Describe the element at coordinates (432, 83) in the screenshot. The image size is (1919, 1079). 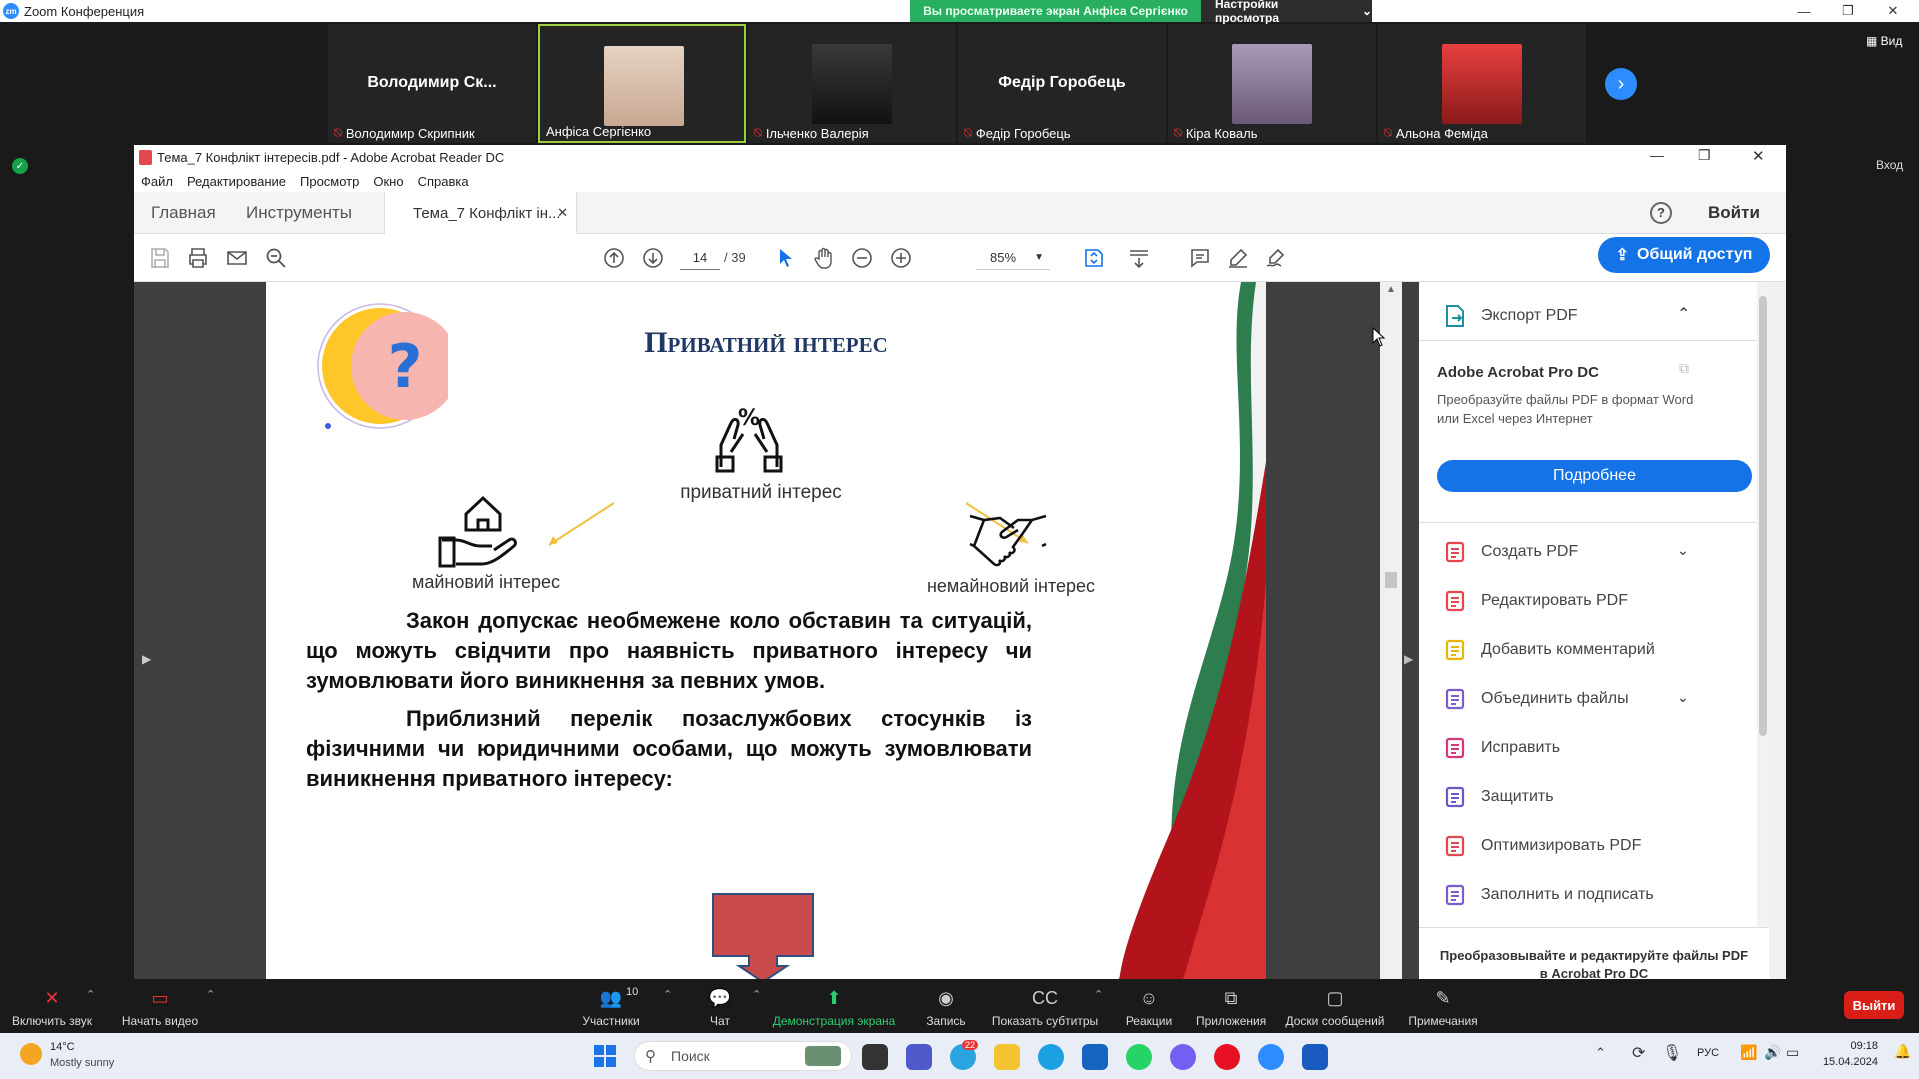
I see `participant-tile: Володимир Ск... ⍉ Володимир Скрипник` at that location.